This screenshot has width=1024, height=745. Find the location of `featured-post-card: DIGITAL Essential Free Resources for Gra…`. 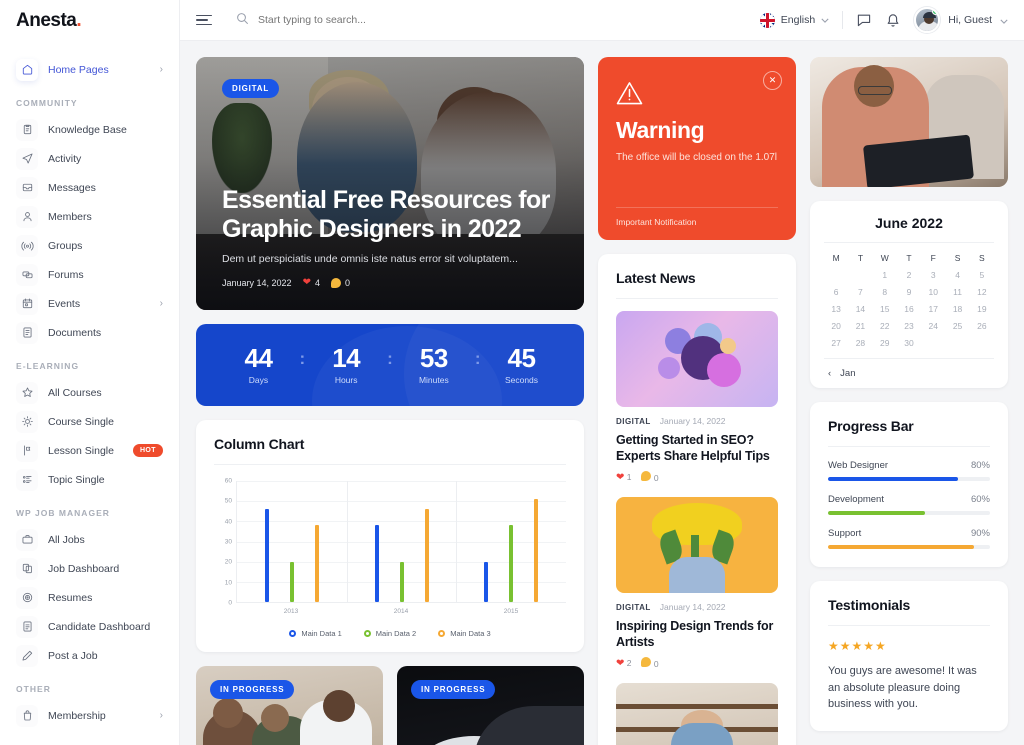

featured-post-card: DIGITAL Essential Free Resources for Gra… is located at coordinates (390, 183).